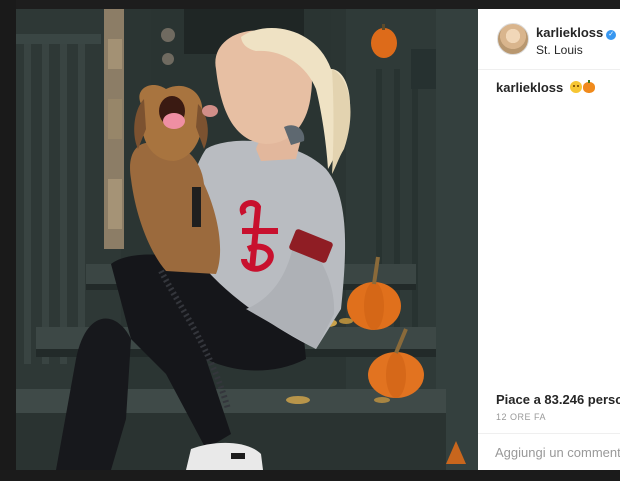 Image resolution: width=620 pixels, height=481 pixels. I want to click on post-caption: karliekloss, so click(545, 87).